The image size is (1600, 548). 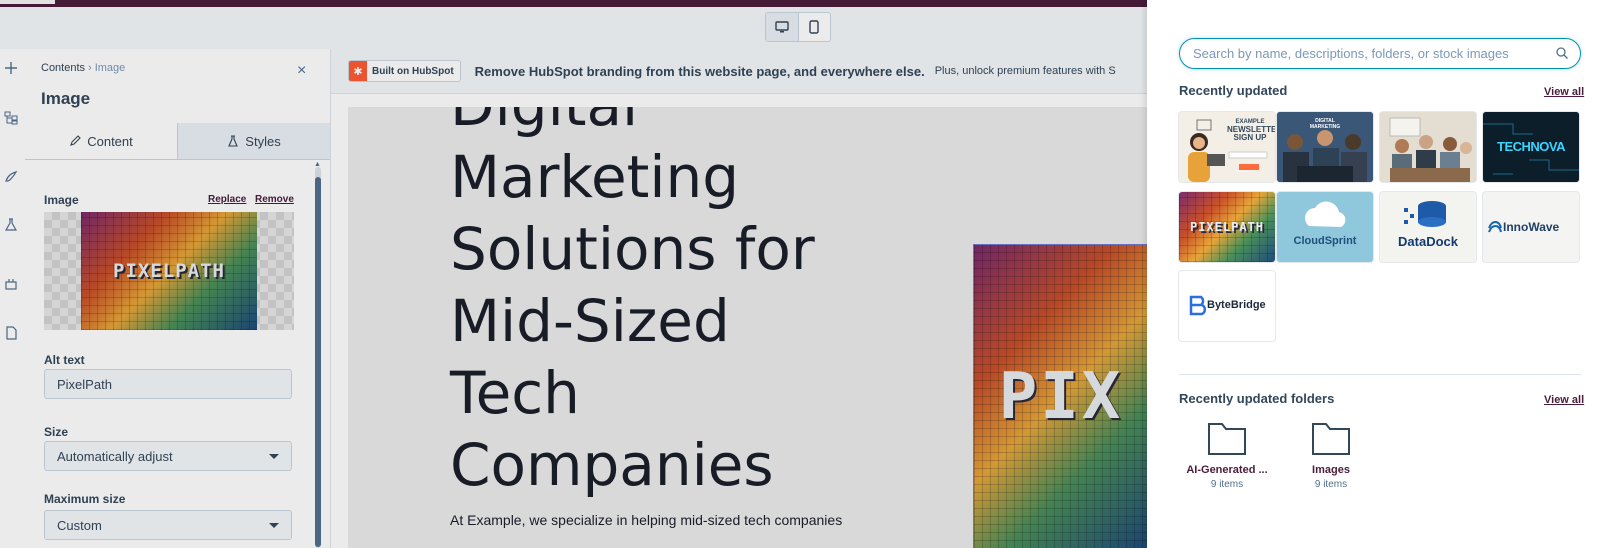 I want to click on mobile-view-button, so click(x=815, y=27).